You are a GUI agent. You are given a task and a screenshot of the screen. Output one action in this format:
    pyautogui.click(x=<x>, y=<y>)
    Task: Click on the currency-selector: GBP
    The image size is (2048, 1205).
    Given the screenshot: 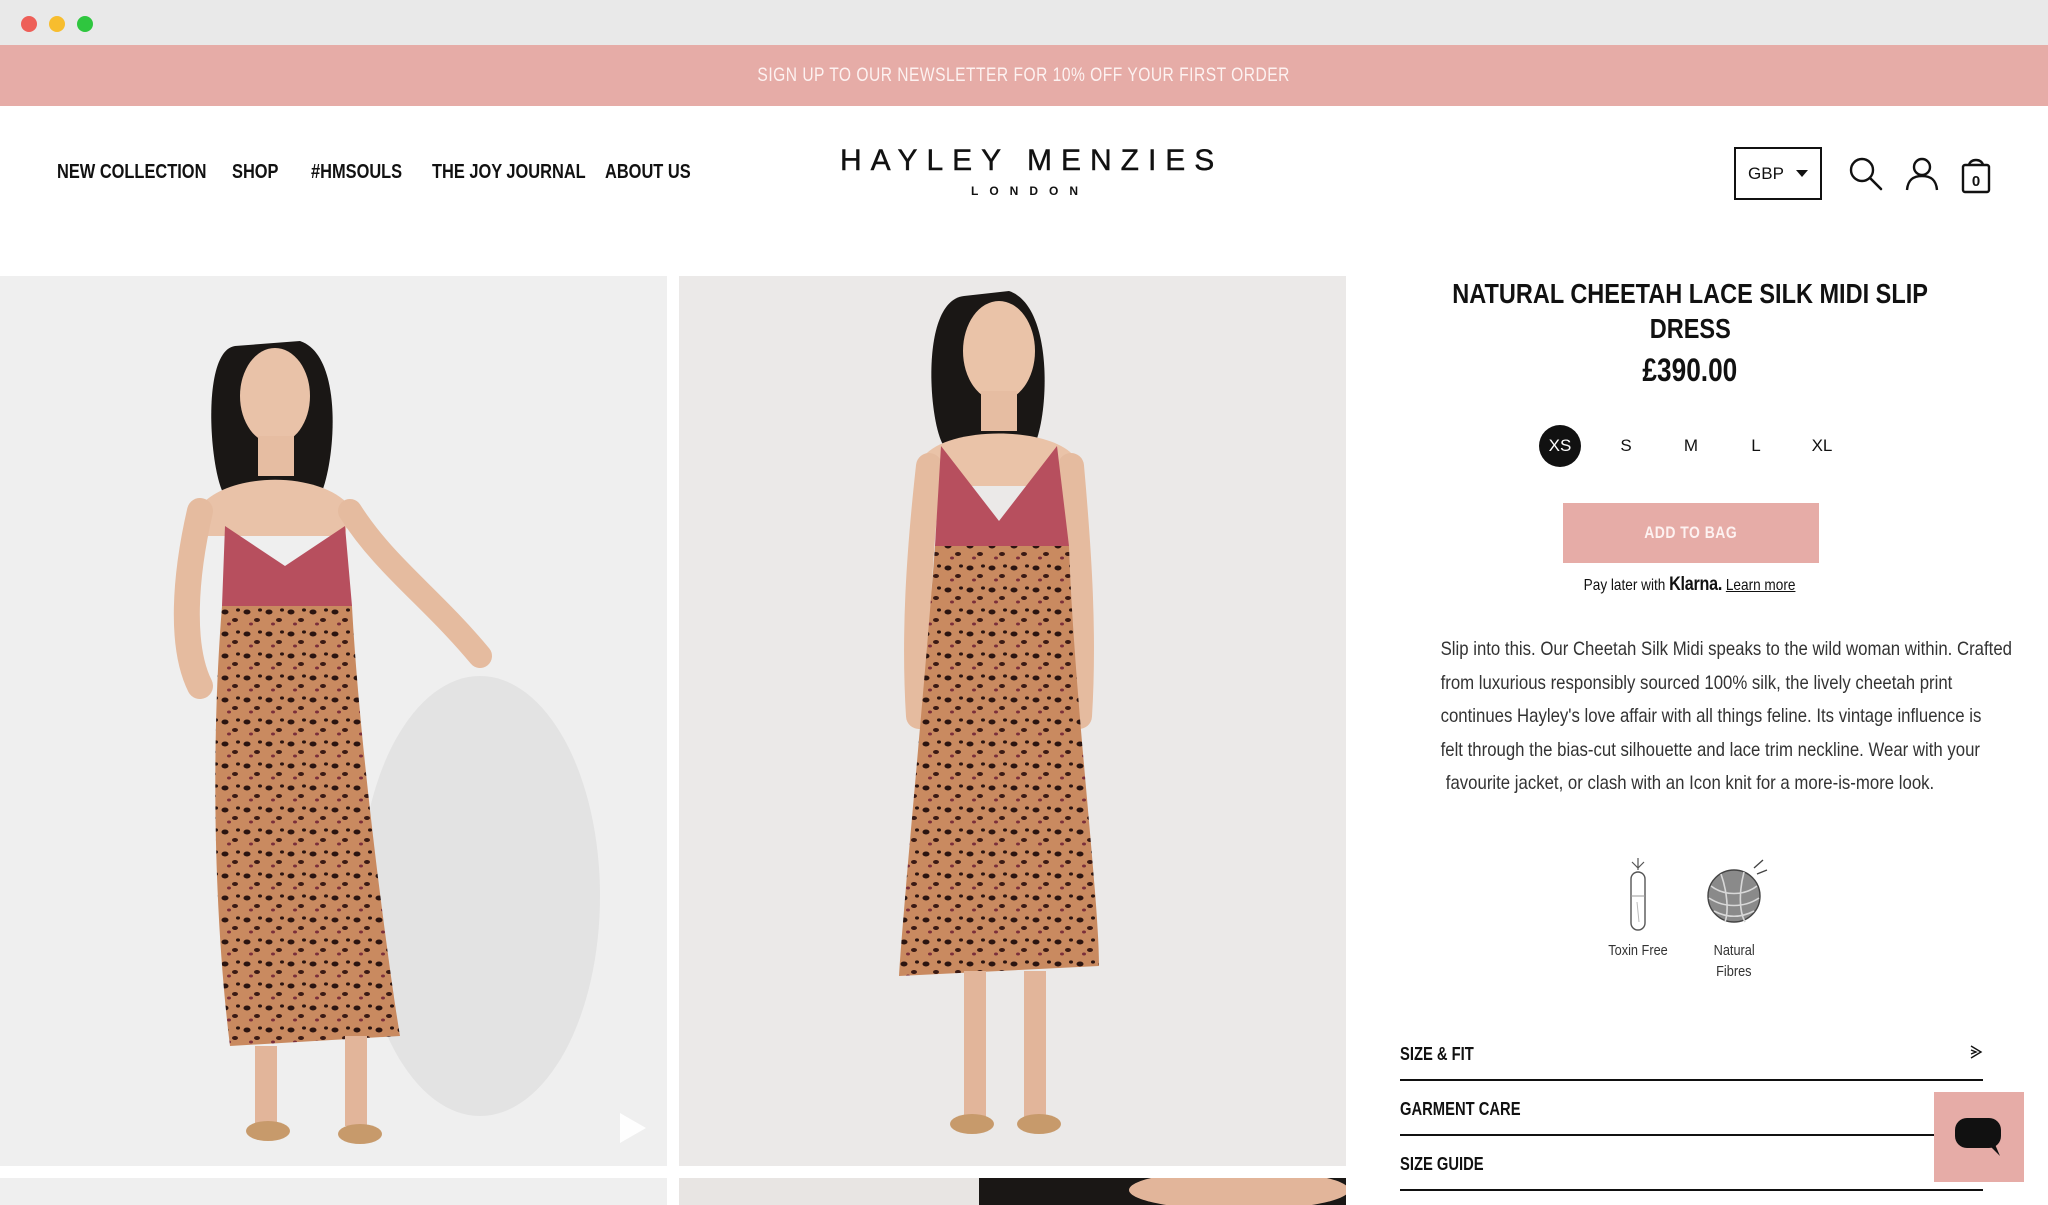 What is the action you would take?
    pyautogui.click(x=1778, y=173)
    